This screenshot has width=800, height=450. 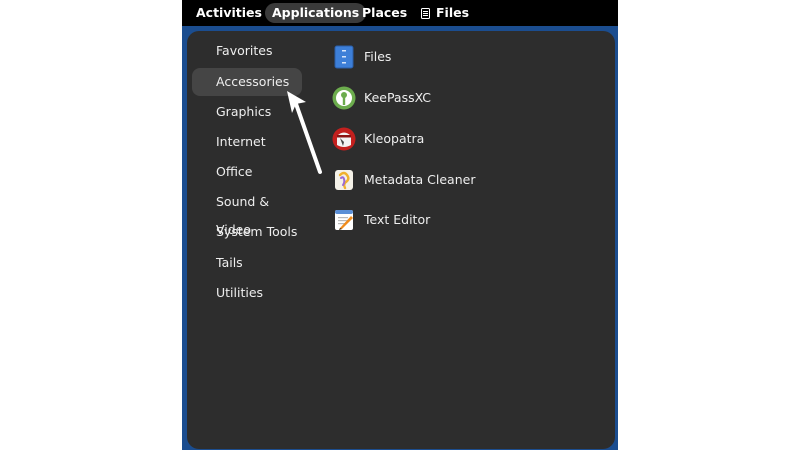 What do you see at coordinates (229, 262) in the screenshot?
I see `category-label: Tails` at bounding box center [229, 262].